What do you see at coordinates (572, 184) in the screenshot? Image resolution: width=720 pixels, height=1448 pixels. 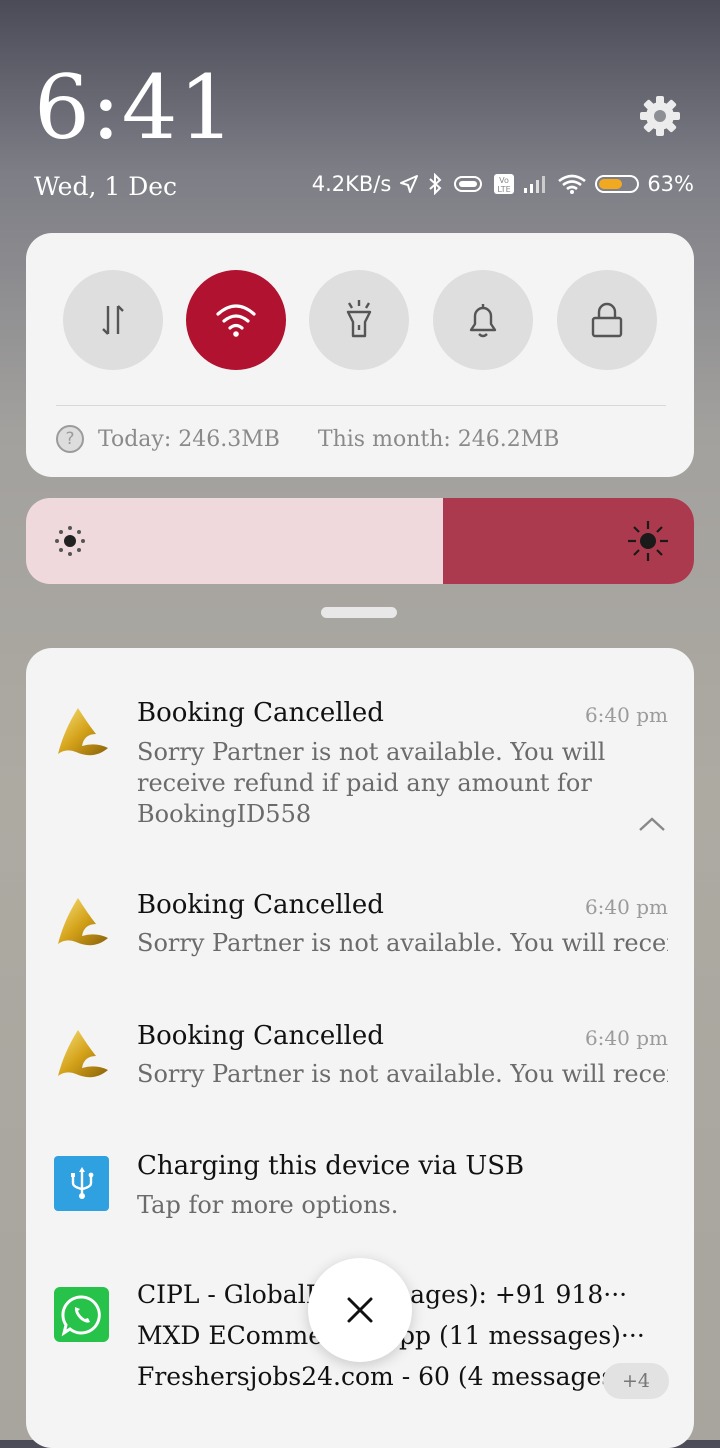 I see `wifi-status-icon` at bounding box center [572, 184].